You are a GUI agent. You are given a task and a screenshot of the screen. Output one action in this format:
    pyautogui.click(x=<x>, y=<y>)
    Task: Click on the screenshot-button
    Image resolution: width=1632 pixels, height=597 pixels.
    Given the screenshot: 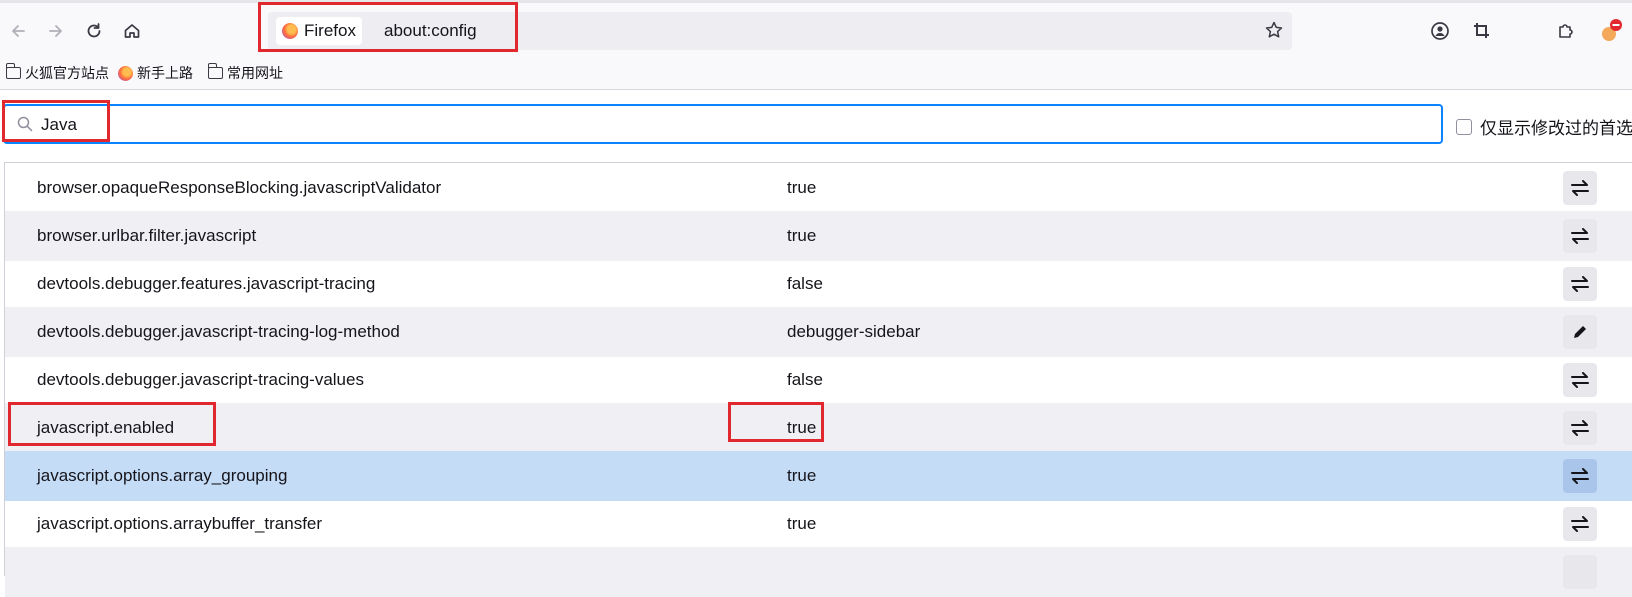 What is the action you would take?
    pyautogui.click(x=1482, y=31)
    